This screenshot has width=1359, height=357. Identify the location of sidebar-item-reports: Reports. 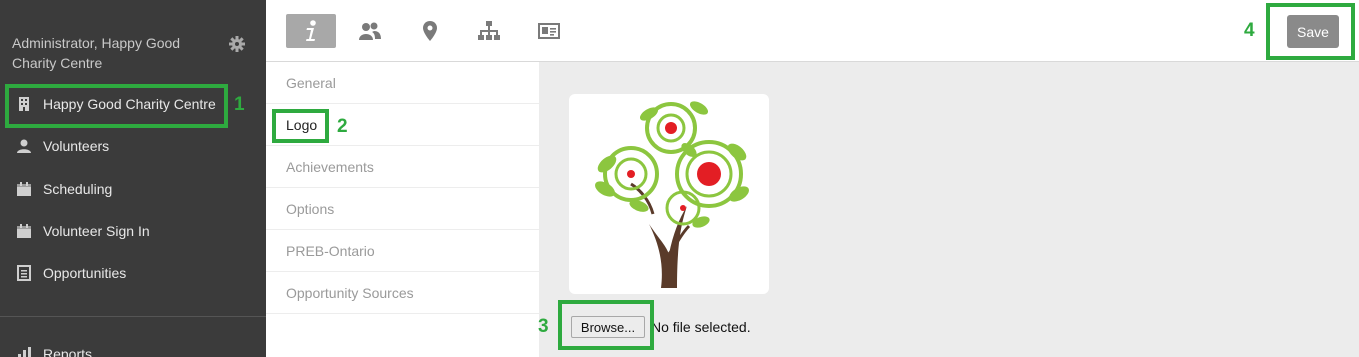
(133, 350).